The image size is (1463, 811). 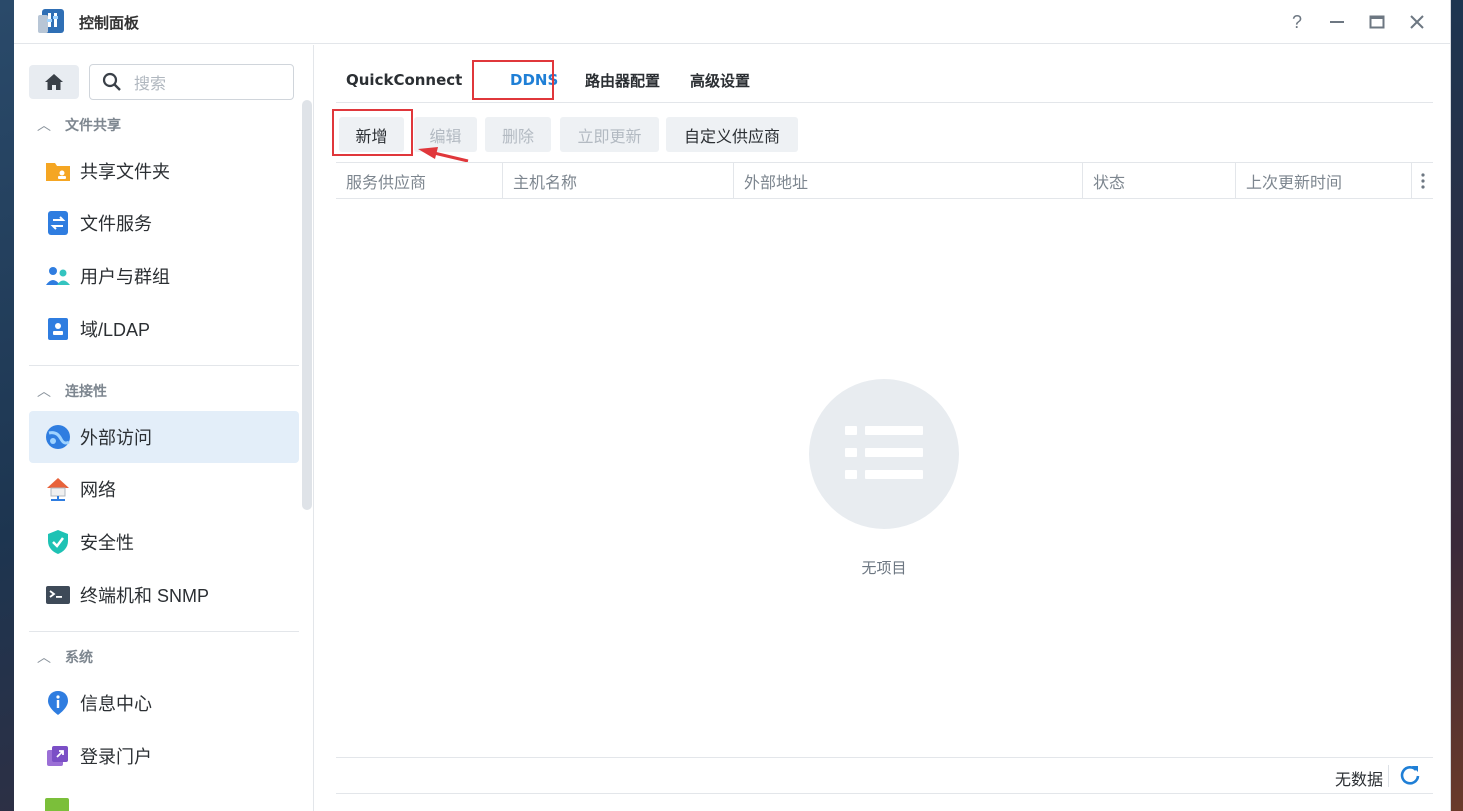 I want to click on search-icon, so click(x=111, y=81).